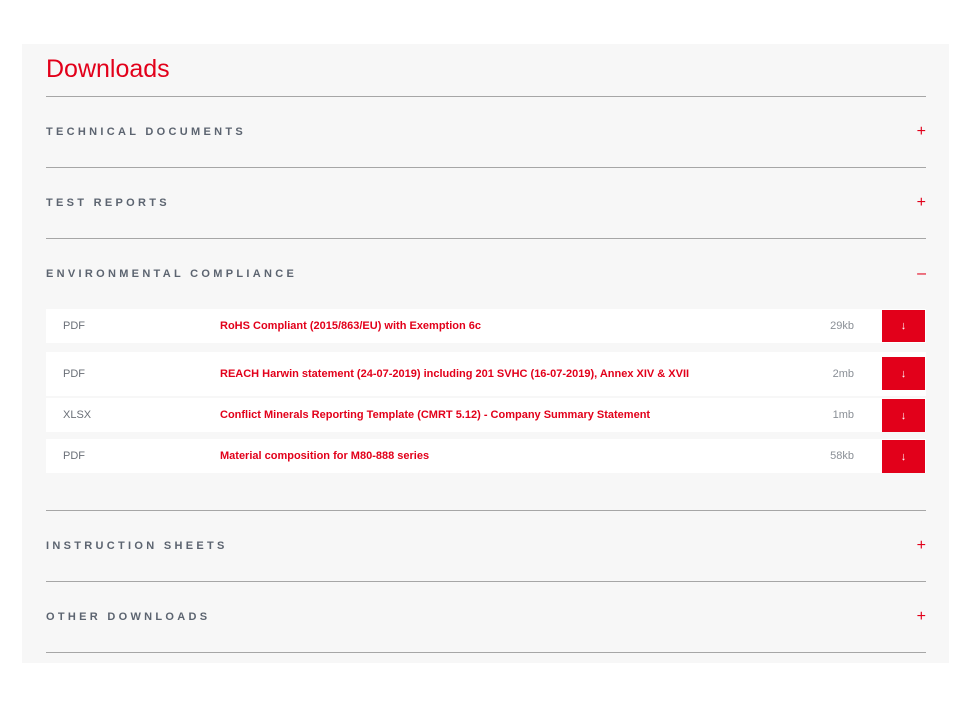 This screenshot has width=970, height=708. I want to click on collapse-minus-icon: –, so click(919, 274).